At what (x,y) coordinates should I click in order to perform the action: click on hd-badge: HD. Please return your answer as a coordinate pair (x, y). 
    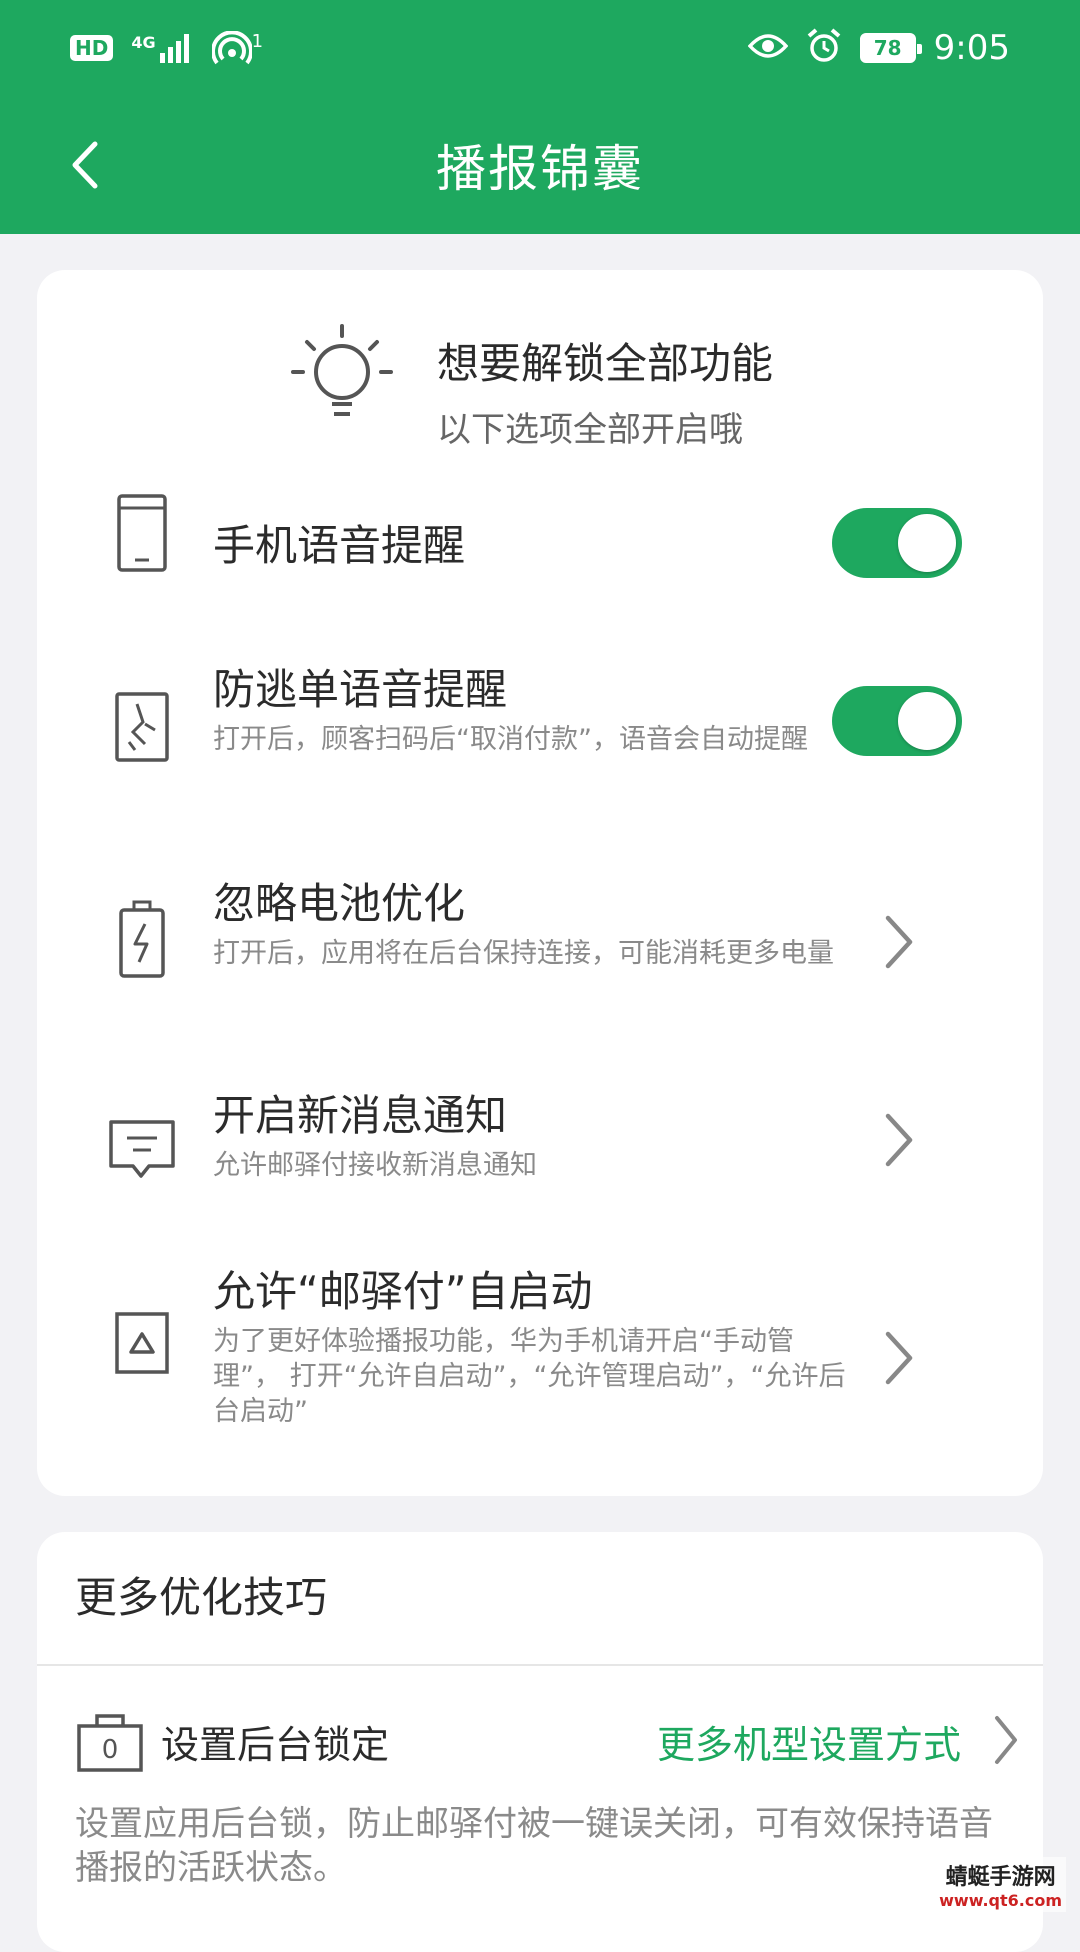
    Looking at the image, I should click on (91, 48).